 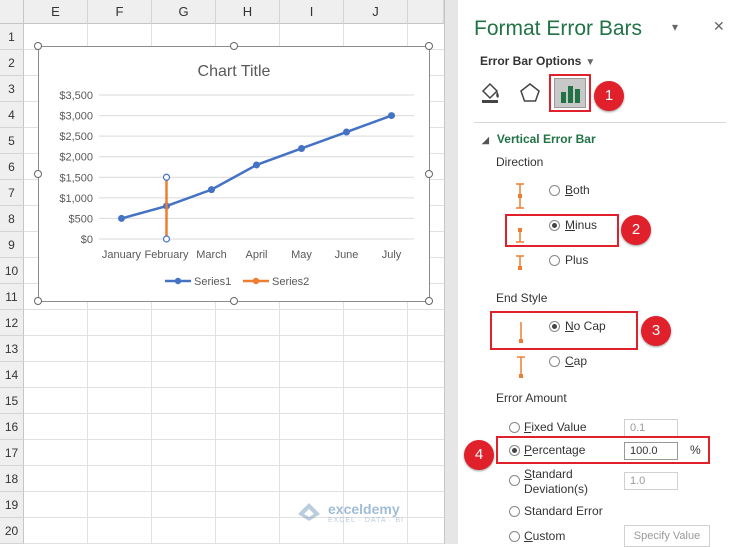 I want to click on row-header: 18, so click(x=12, y=479).